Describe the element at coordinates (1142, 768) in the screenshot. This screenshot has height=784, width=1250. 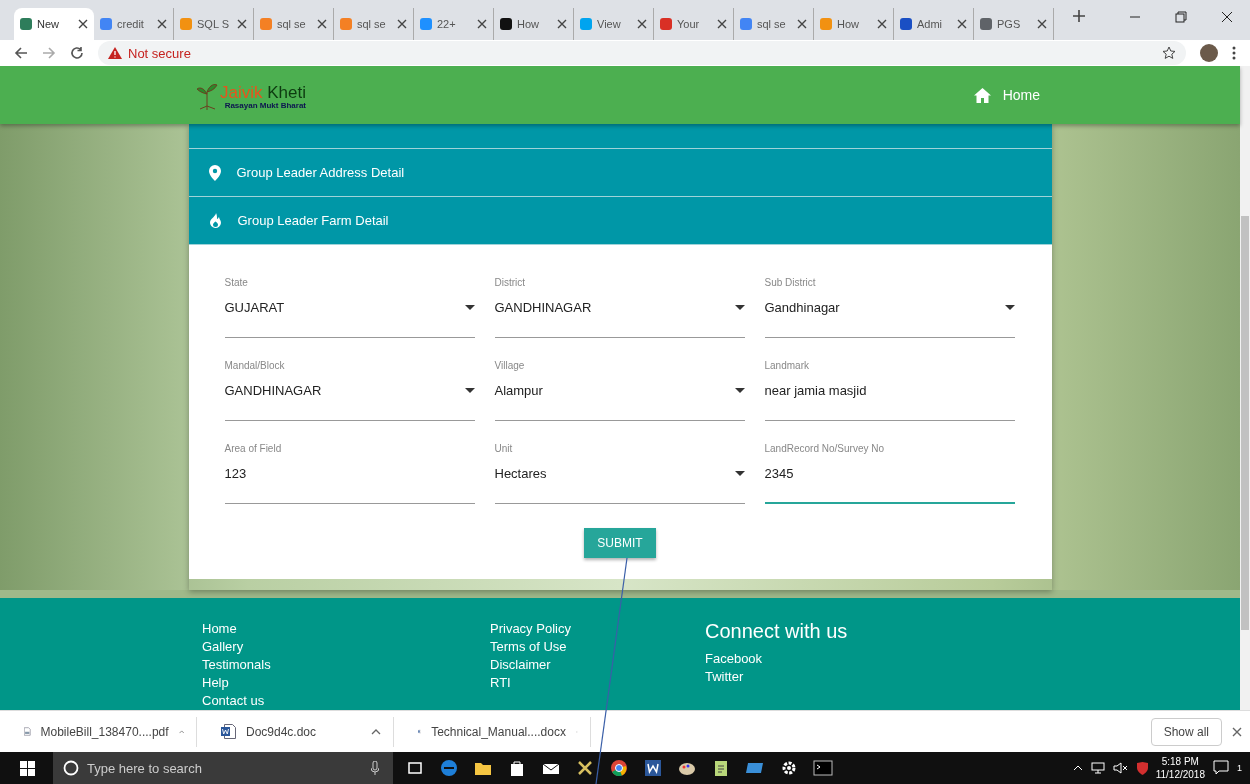
I see `shield-icon` at that location.